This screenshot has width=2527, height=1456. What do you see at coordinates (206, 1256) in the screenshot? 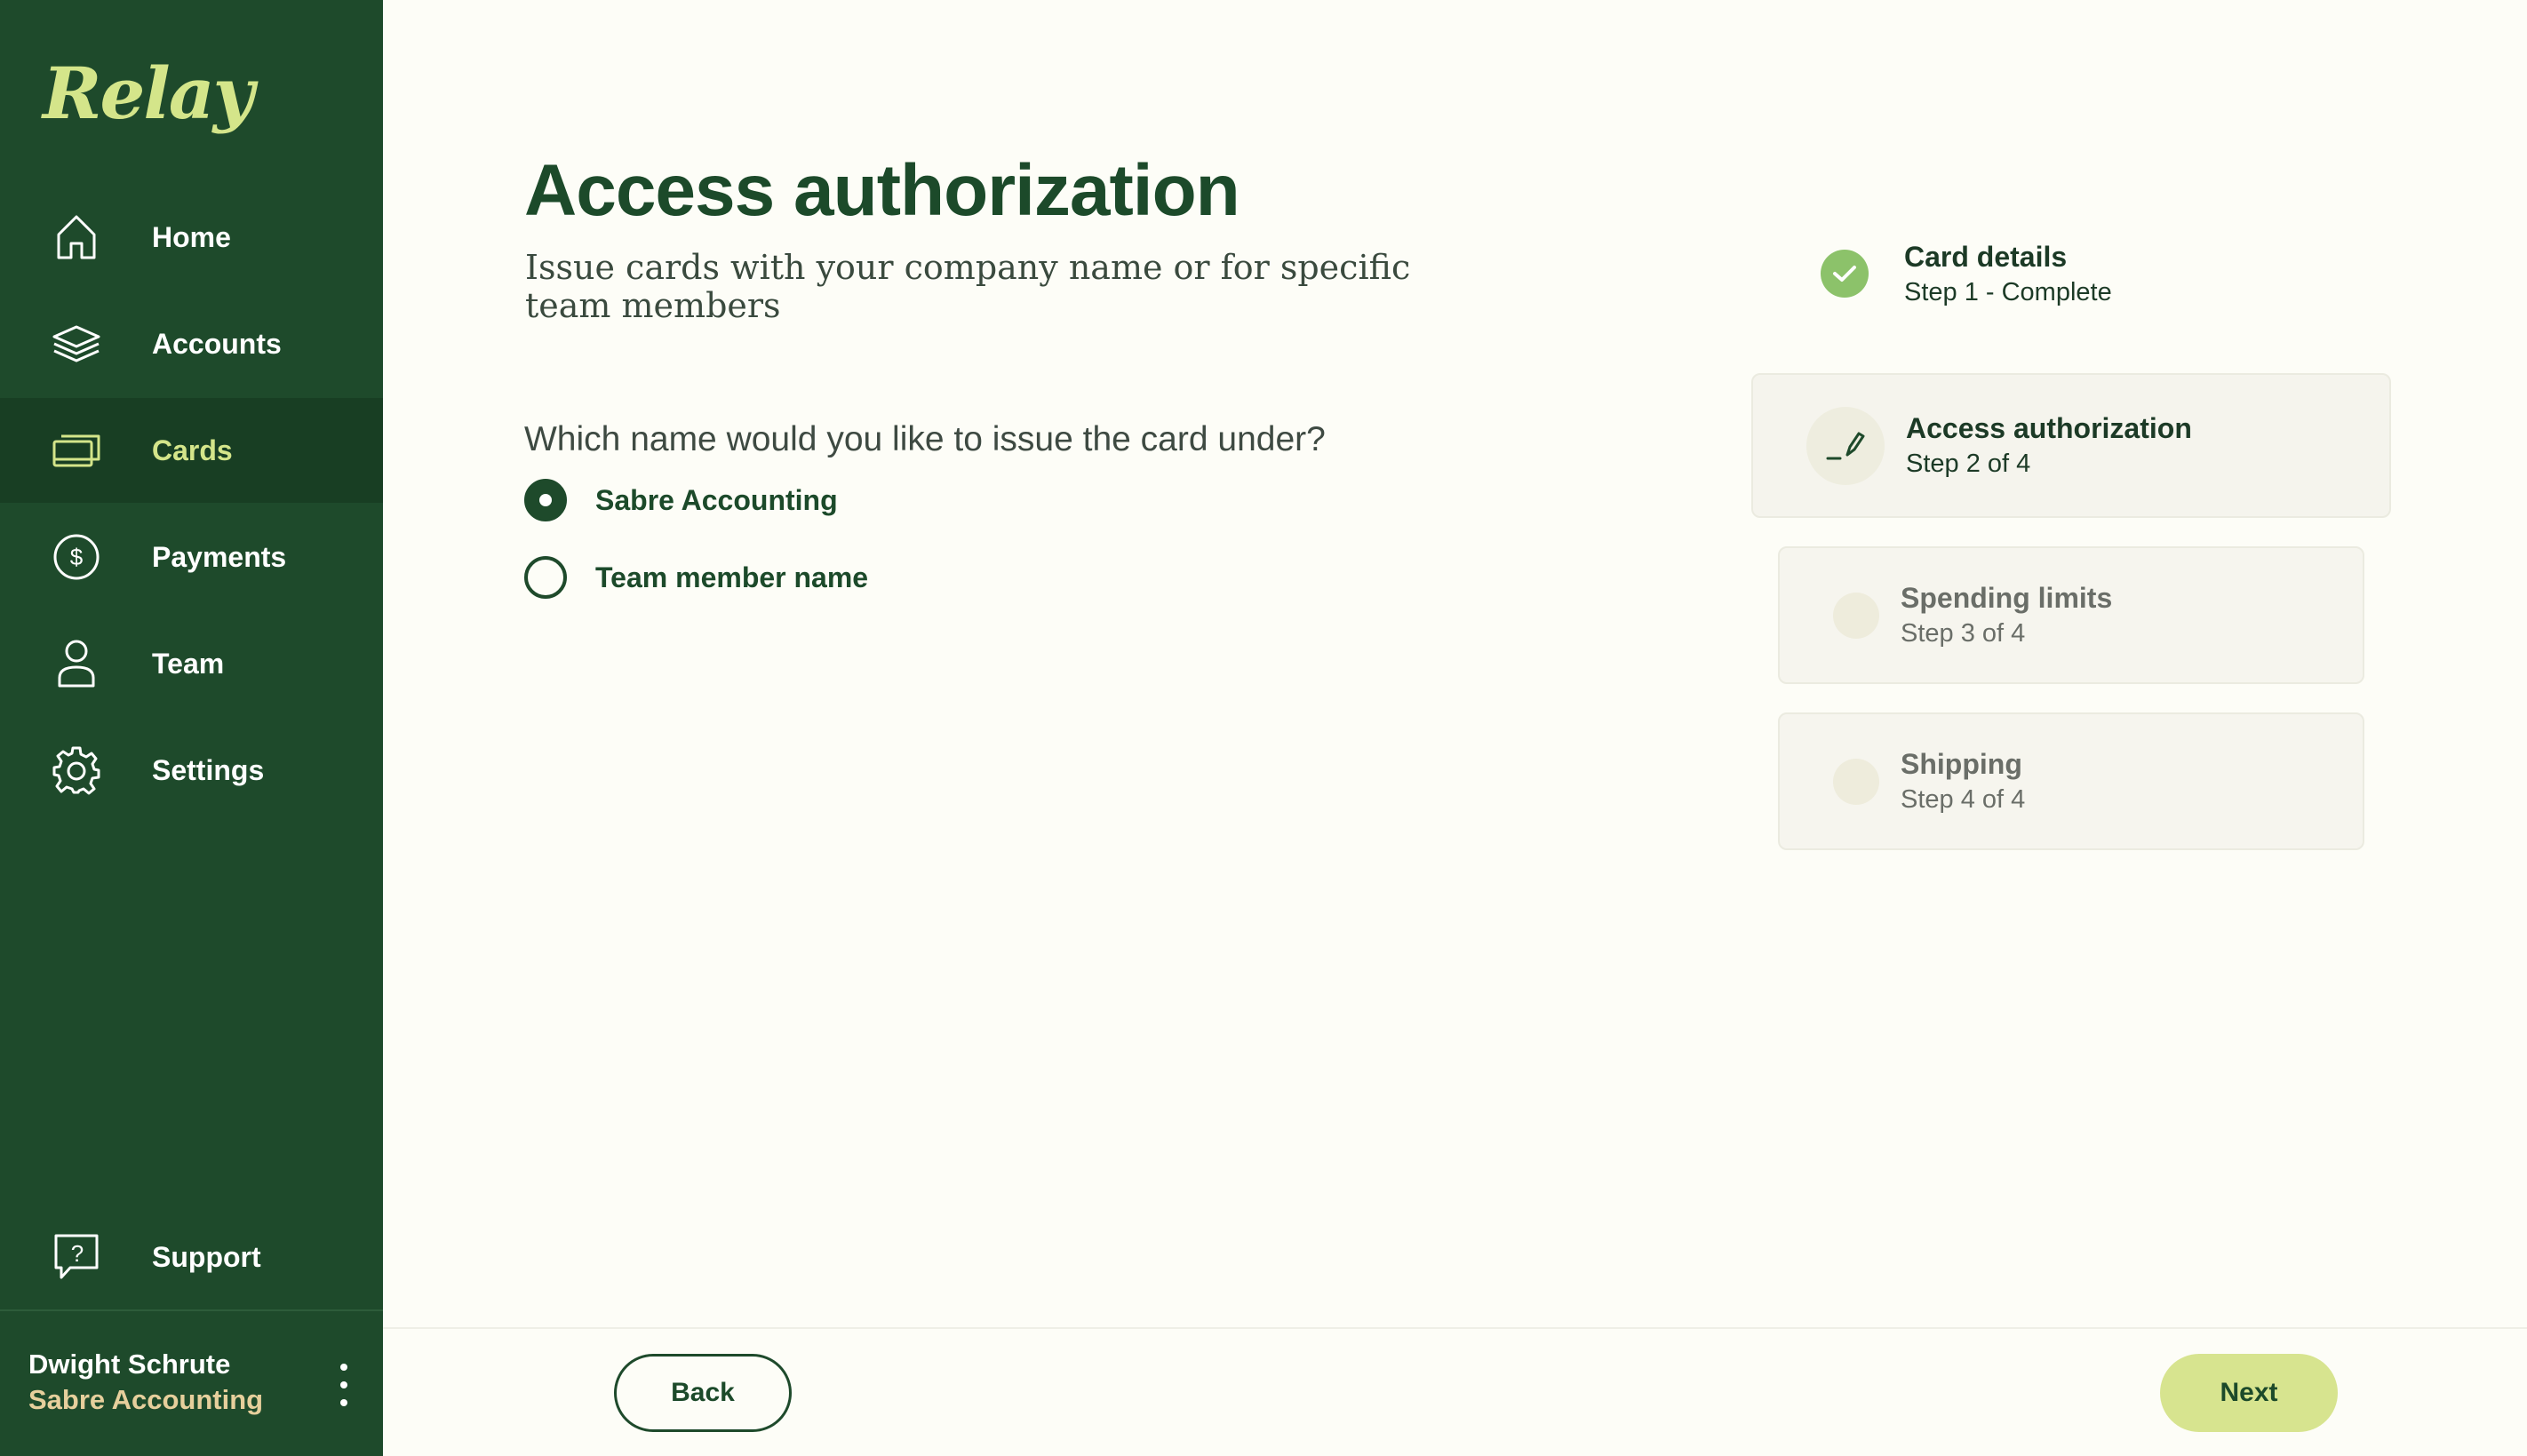
I see `sidebar-item-label: Support` at bounding box center [206, 1256].